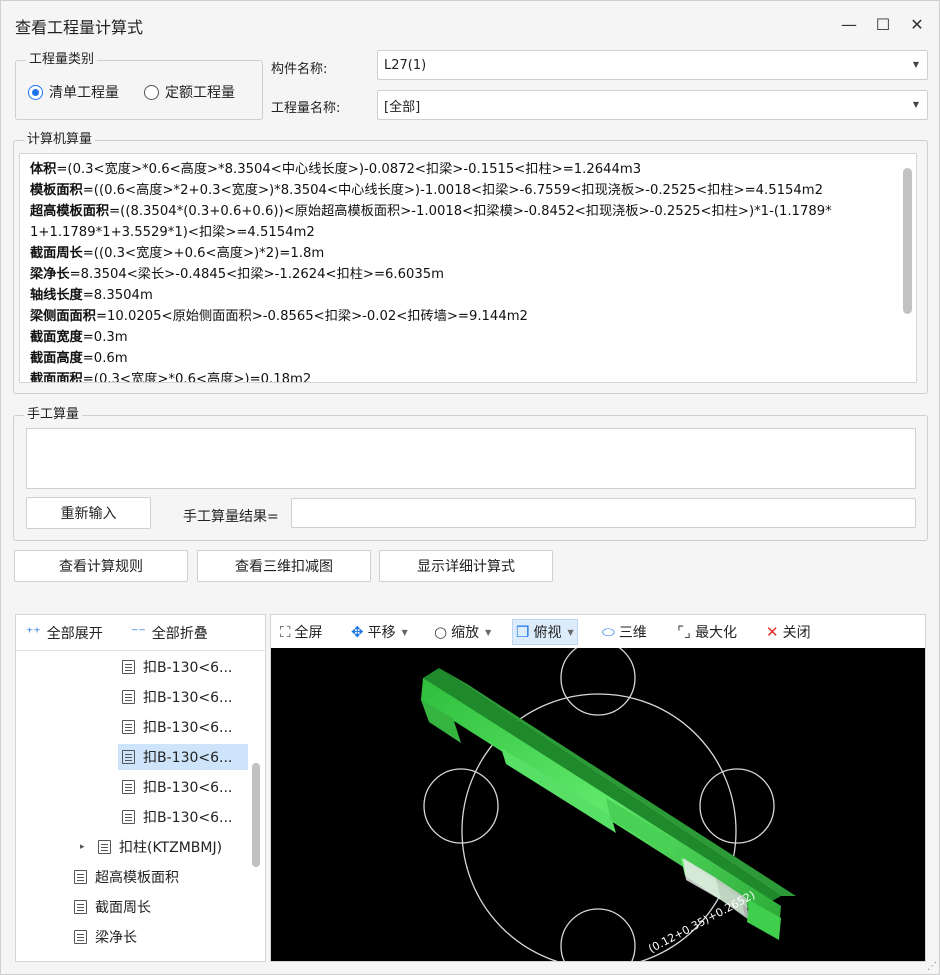 This screenshot has height=975, width=940. I want to click on radio-unchecked-icon, so click(151, 92).